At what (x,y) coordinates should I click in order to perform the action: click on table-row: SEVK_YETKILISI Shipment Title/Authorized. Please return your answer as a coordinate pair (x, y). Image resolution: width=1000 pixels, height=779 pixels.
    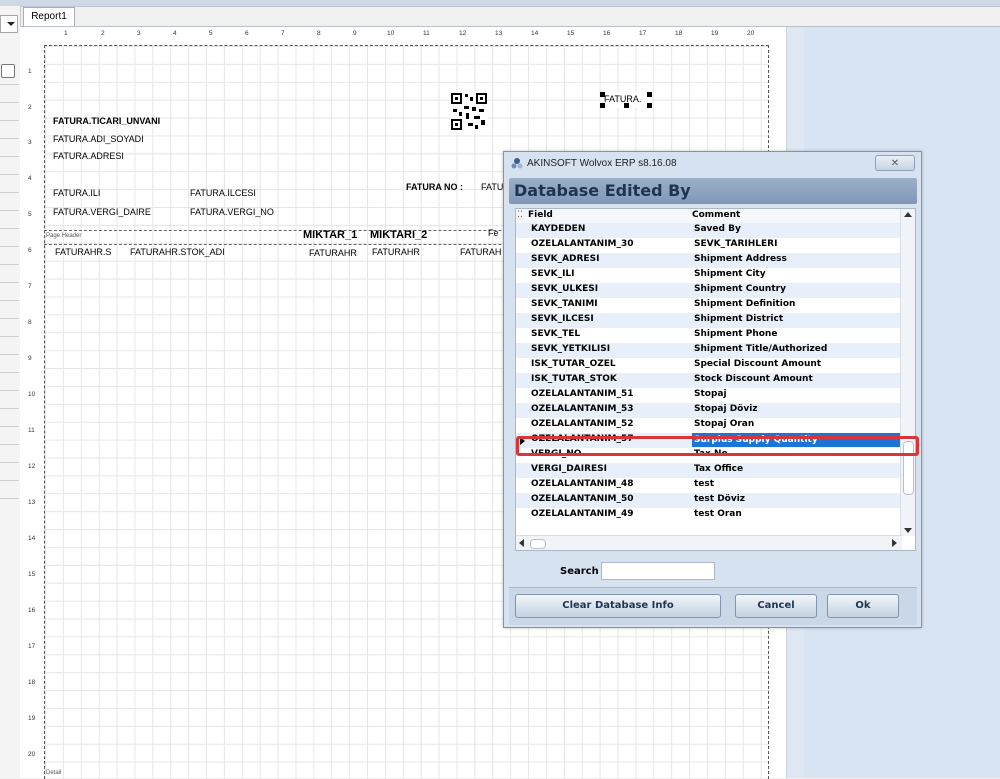
    Looking at the image, I should click on (709, 350).